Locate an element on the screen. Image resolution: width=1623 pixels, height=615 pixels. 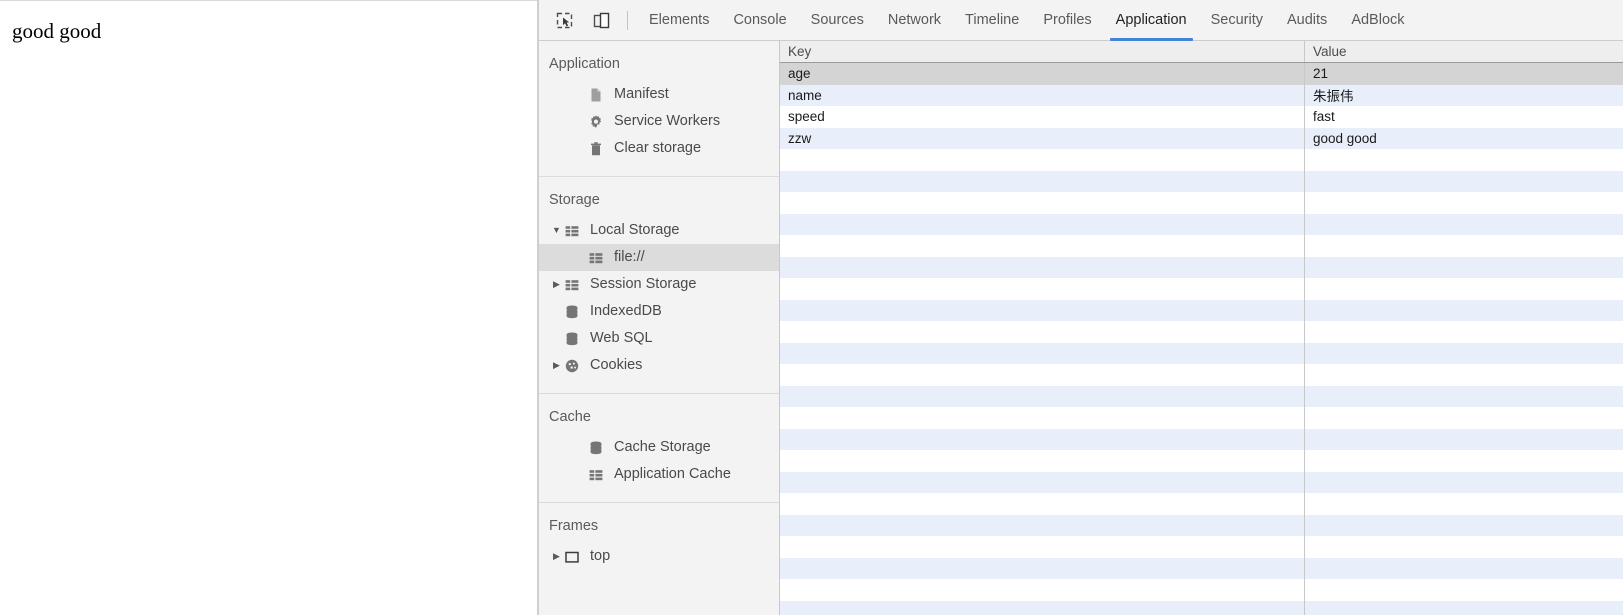
tab-application: Application is located at coordinates (1151, 20).